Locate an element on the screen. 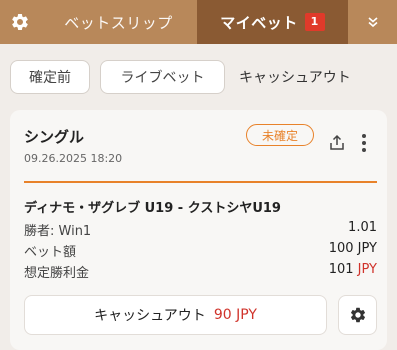 The image size is (397, 350). collapse-button is located at coordinates (372, 22).